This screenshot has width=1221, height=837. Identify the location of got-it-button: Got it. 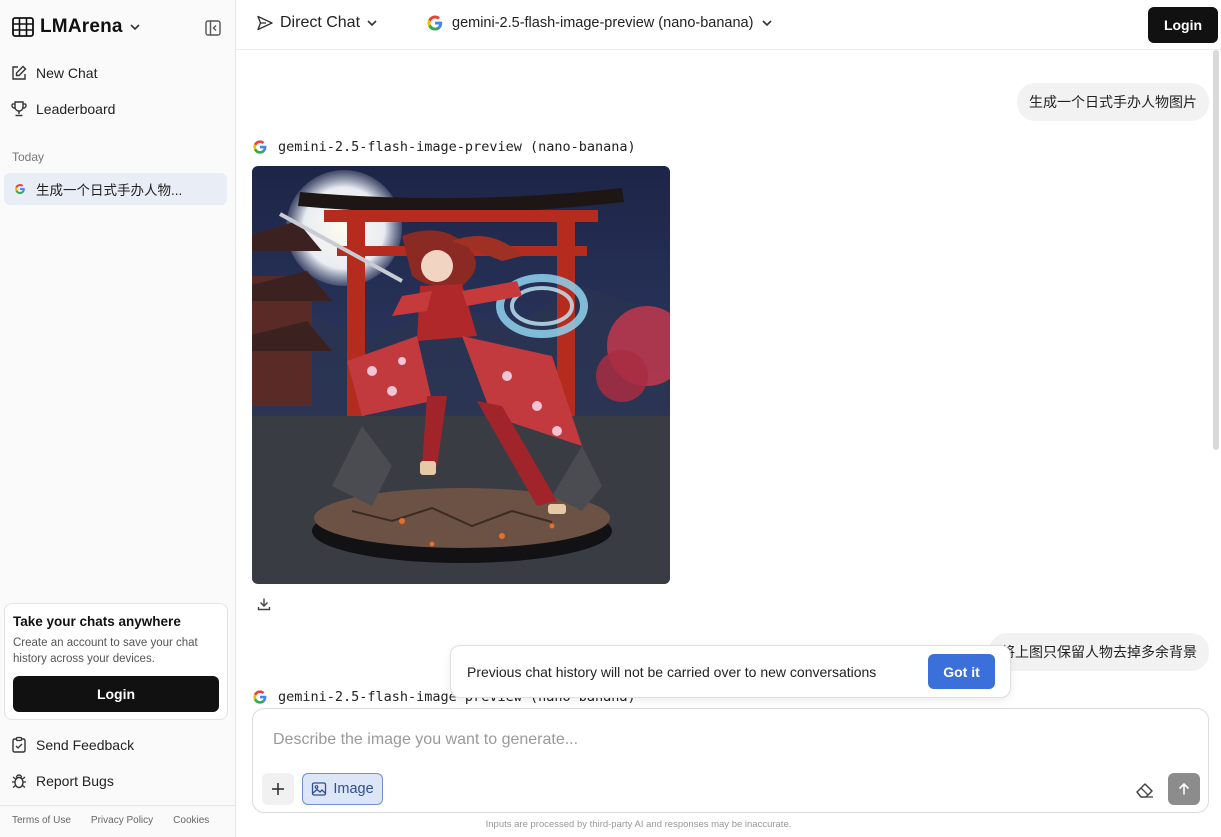
(961, 671).